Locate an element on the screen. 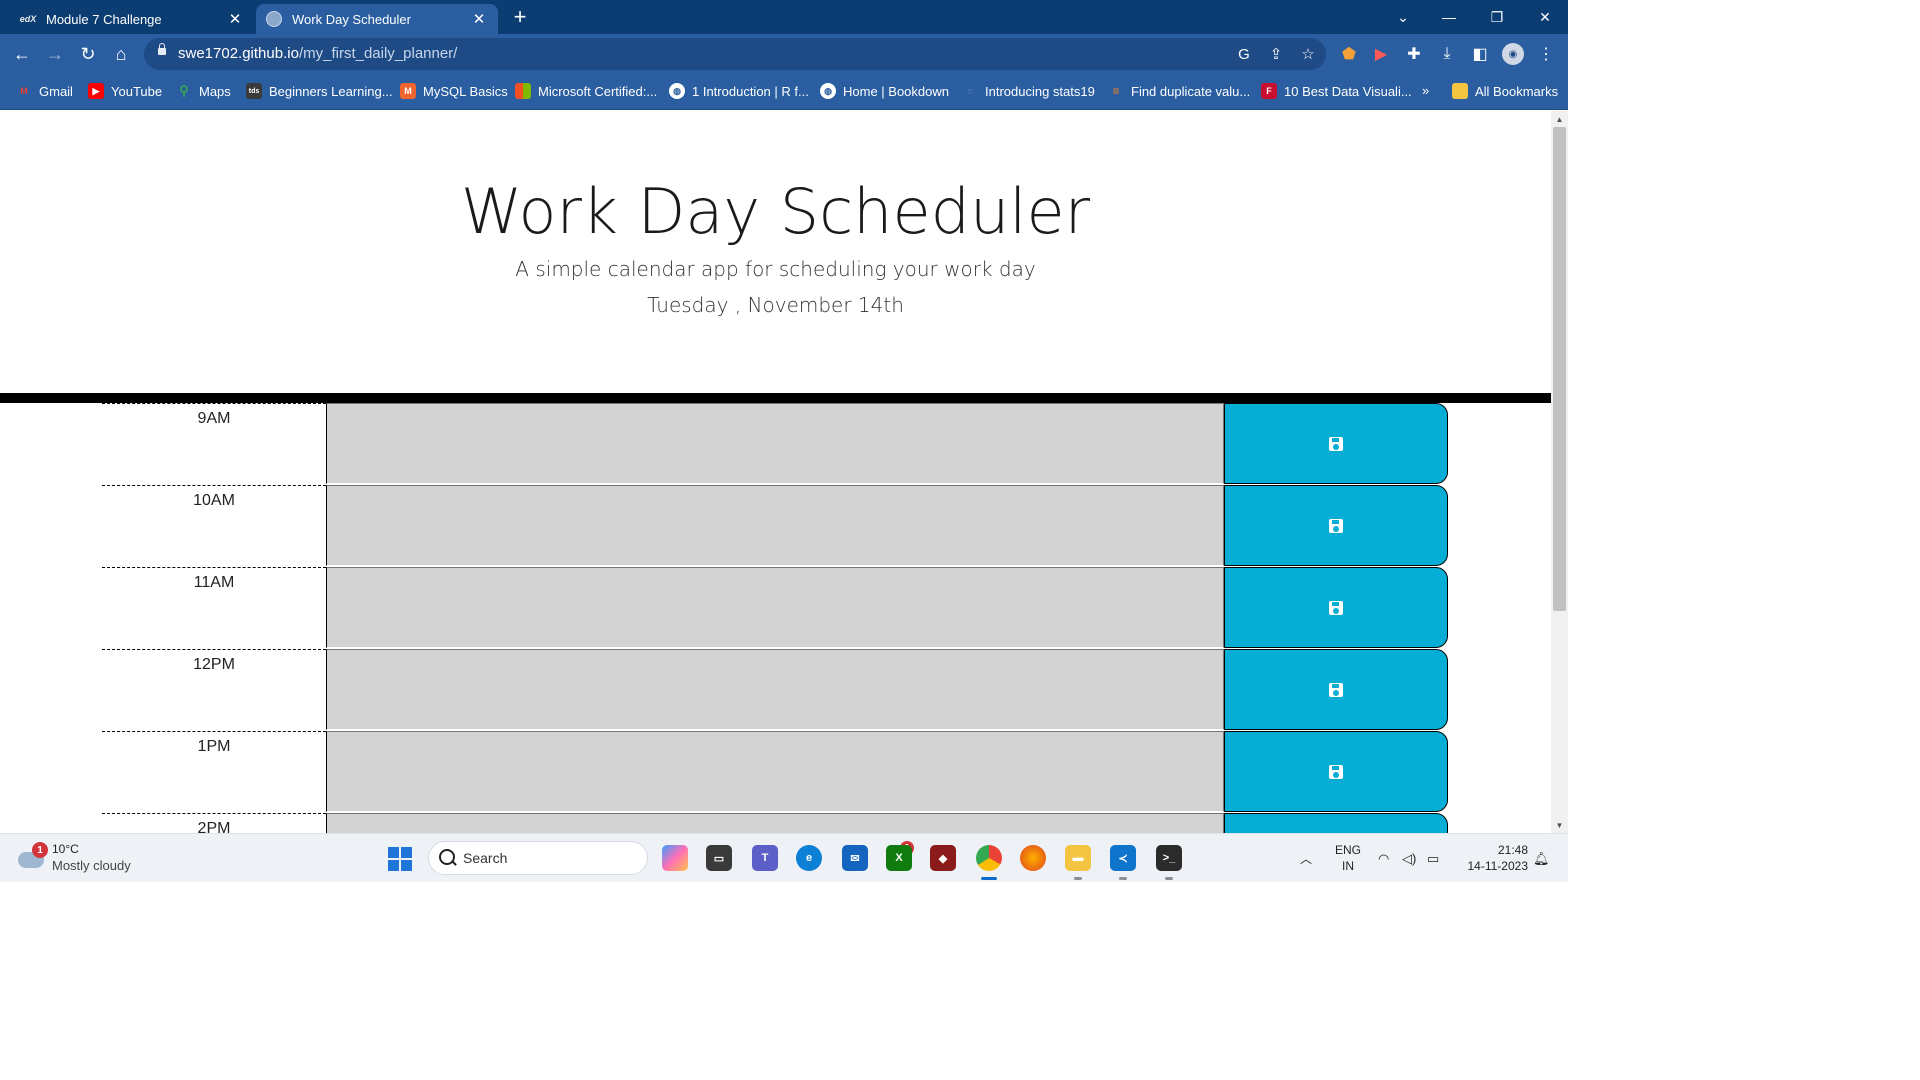 Image resolution: width=1920 pixels, height=1080 pixels. scroll-up-arrow-icon: ▲ is located at coordinates (1559, 119).